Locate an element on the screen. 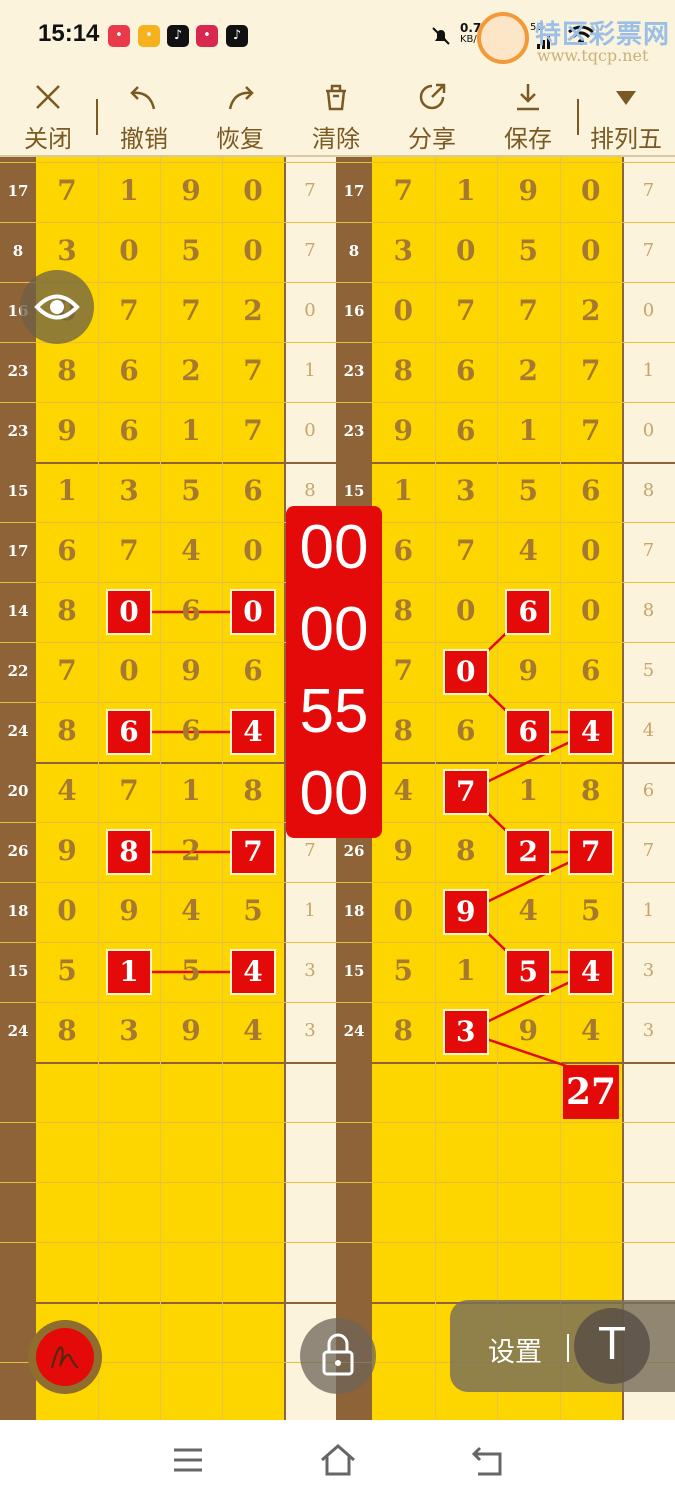 Image resolution: width=675 pixels, height=1500 pixels. text-tool-button: T is located at coordinates (612, 1346).